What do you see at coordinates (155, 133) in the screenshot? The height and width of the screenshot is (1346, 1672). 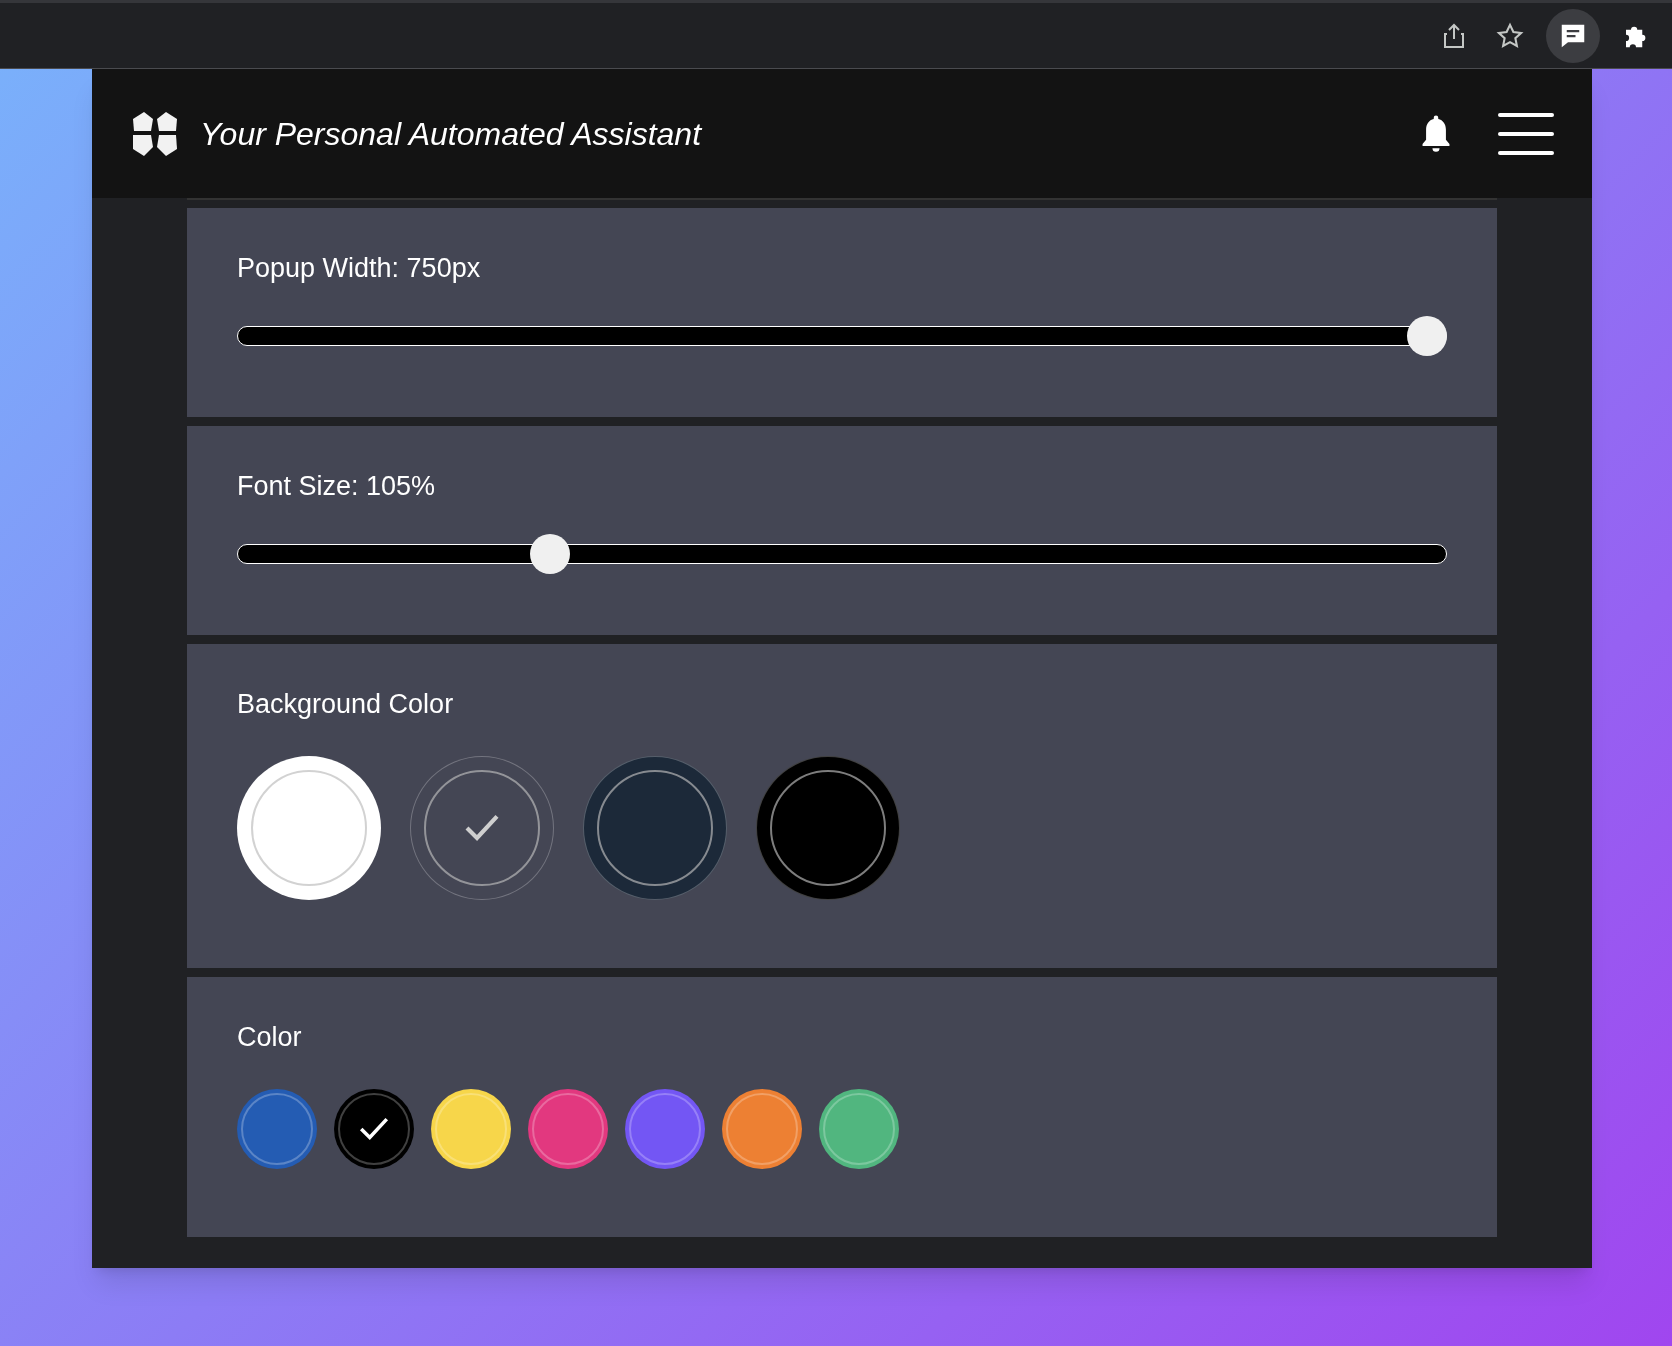 I see `logo-icon` at bounding box center [155, 133].